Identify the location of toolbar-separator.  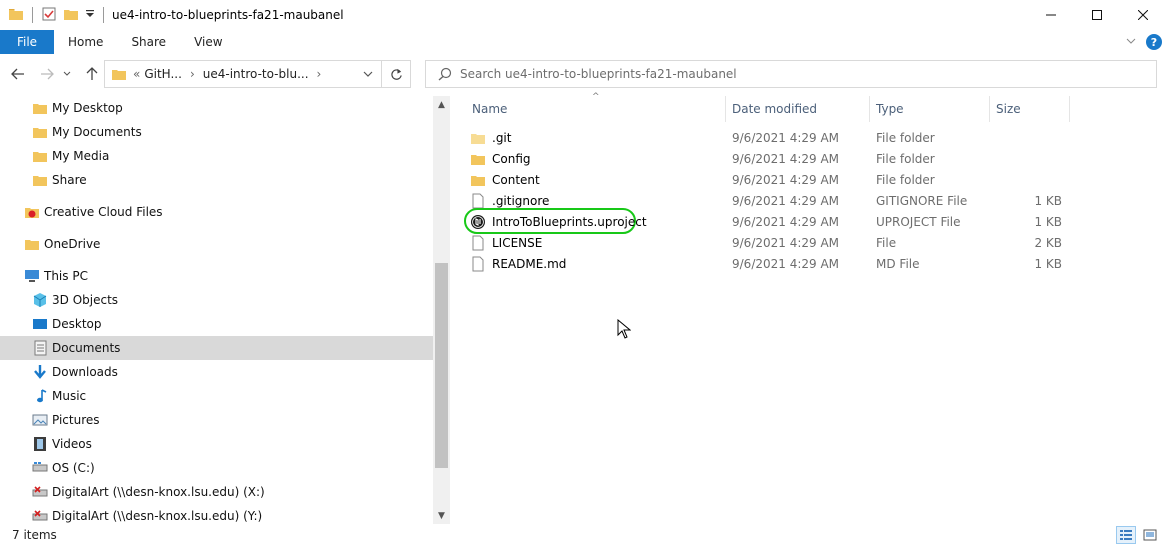
(103, 15).